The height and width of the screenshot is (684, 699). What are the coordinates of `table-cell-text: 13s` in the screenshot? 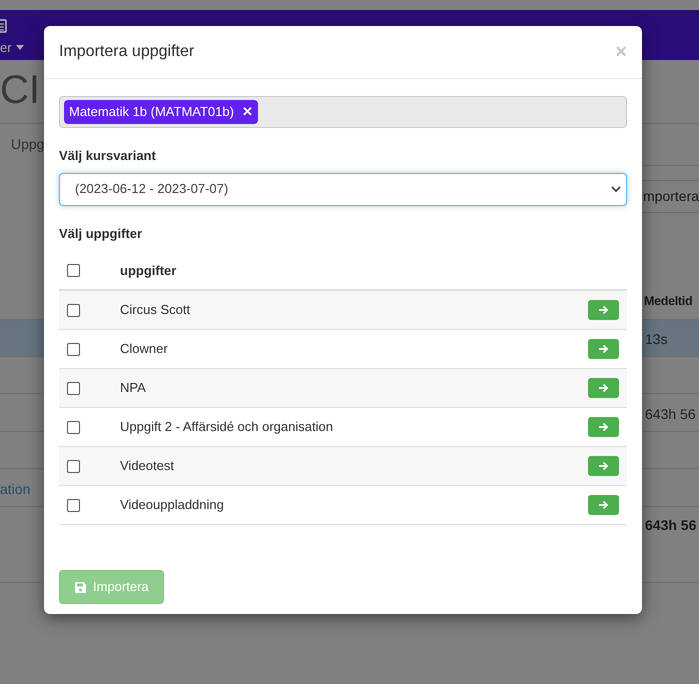 It's located at (656, 339).